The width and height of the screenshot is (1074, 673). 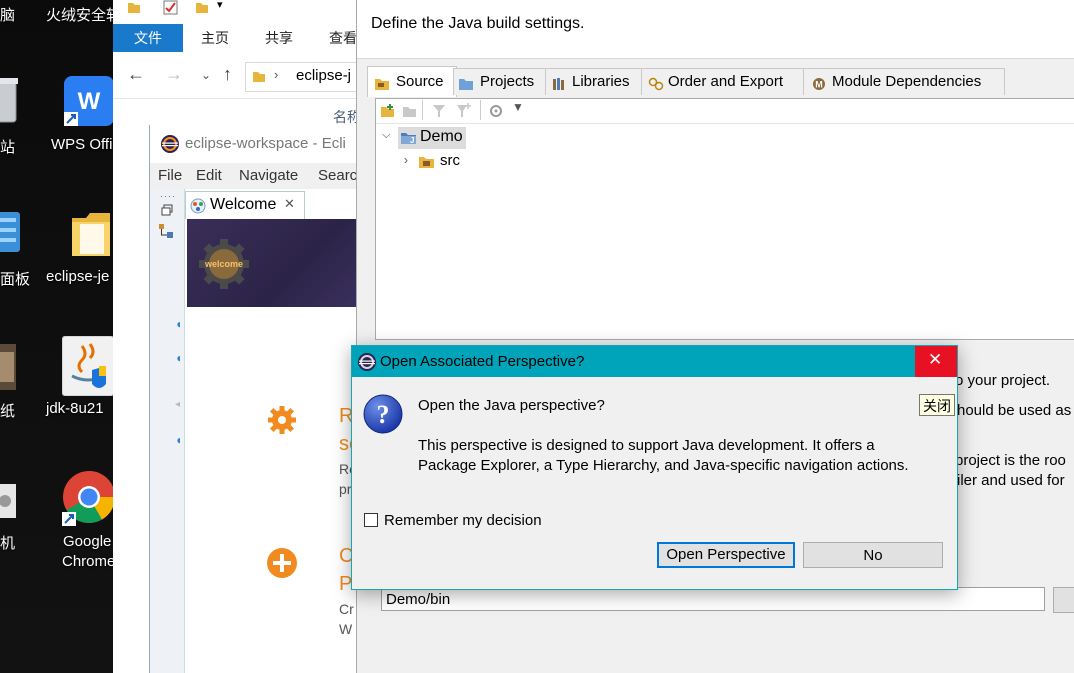 What do you see at coordinates (439, 112) in the screenshot?
I see `filter-icon` at bounding box center [439, 112].